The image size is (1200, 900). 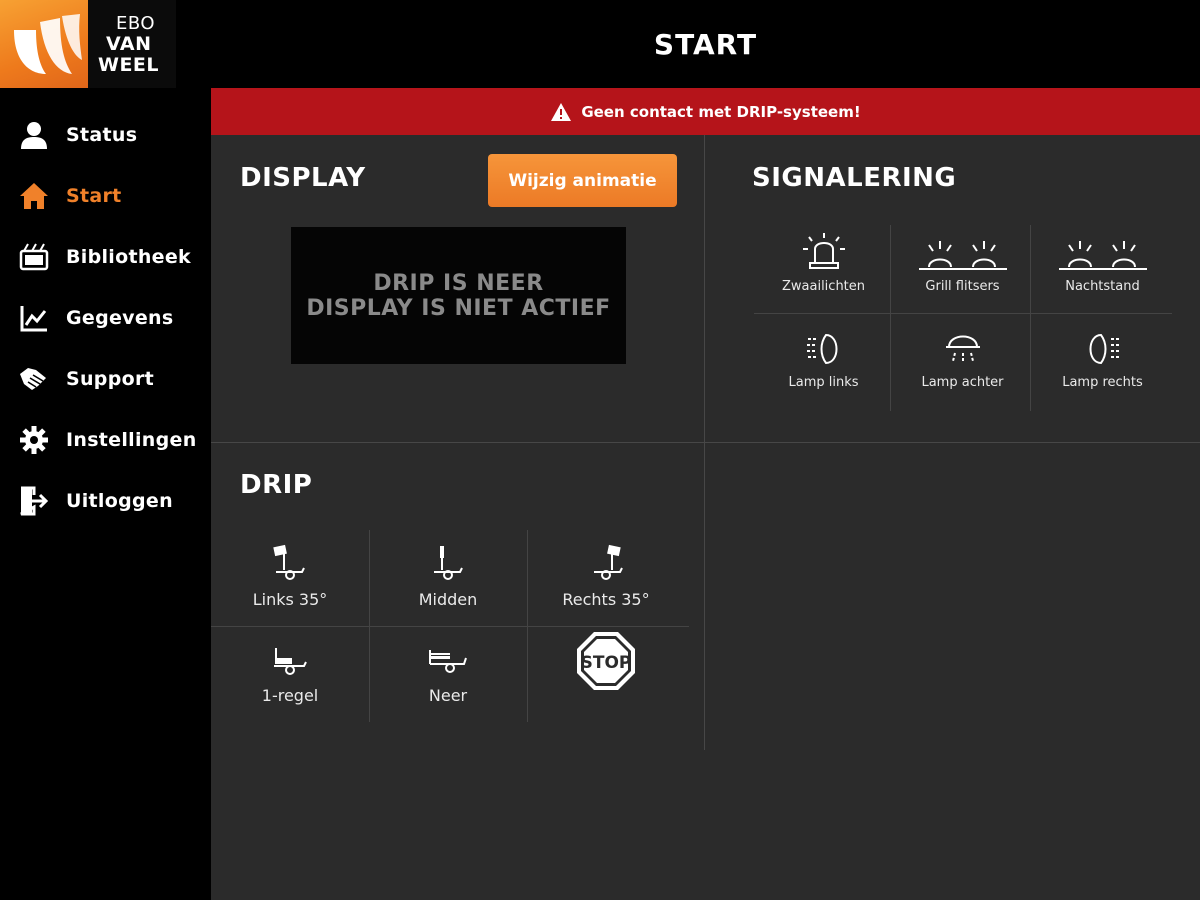 I want to click on change-animation-button: Wijzig animatie, so click(x=582, y=180).